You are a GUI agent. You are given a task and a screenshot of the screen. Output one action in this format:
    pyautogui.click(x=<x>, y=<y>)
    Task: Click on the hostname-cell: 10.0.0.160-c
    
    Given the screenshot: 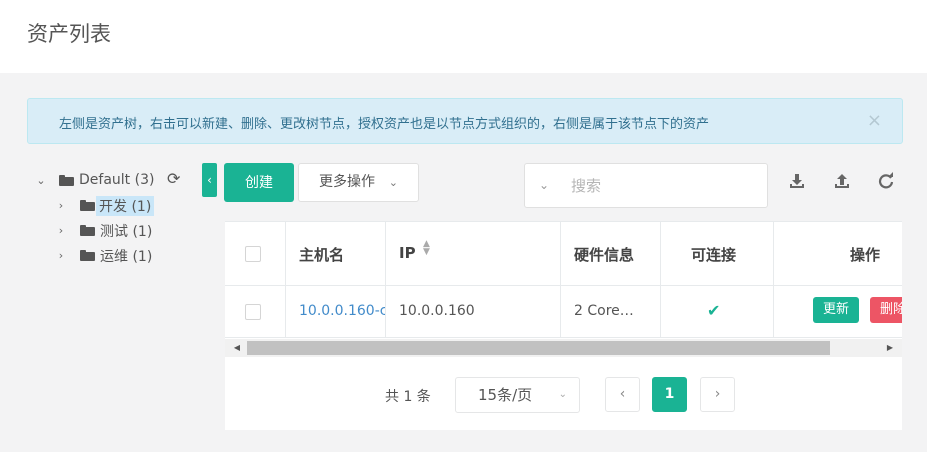 What is the action you would take?
    pyautogui.click(x=336, y=311)
    